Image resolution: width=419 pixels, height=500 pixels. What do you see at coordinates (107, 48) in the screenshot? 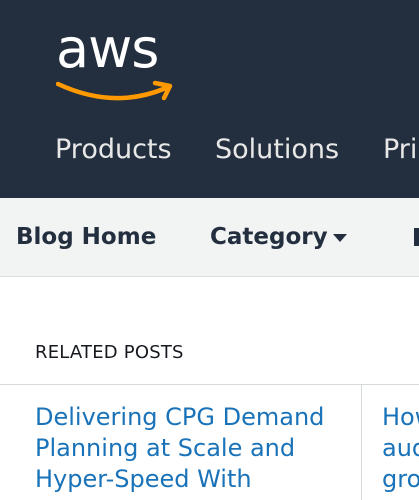
I see `logo-wordmark: aws` at bounding box center [107, 48].